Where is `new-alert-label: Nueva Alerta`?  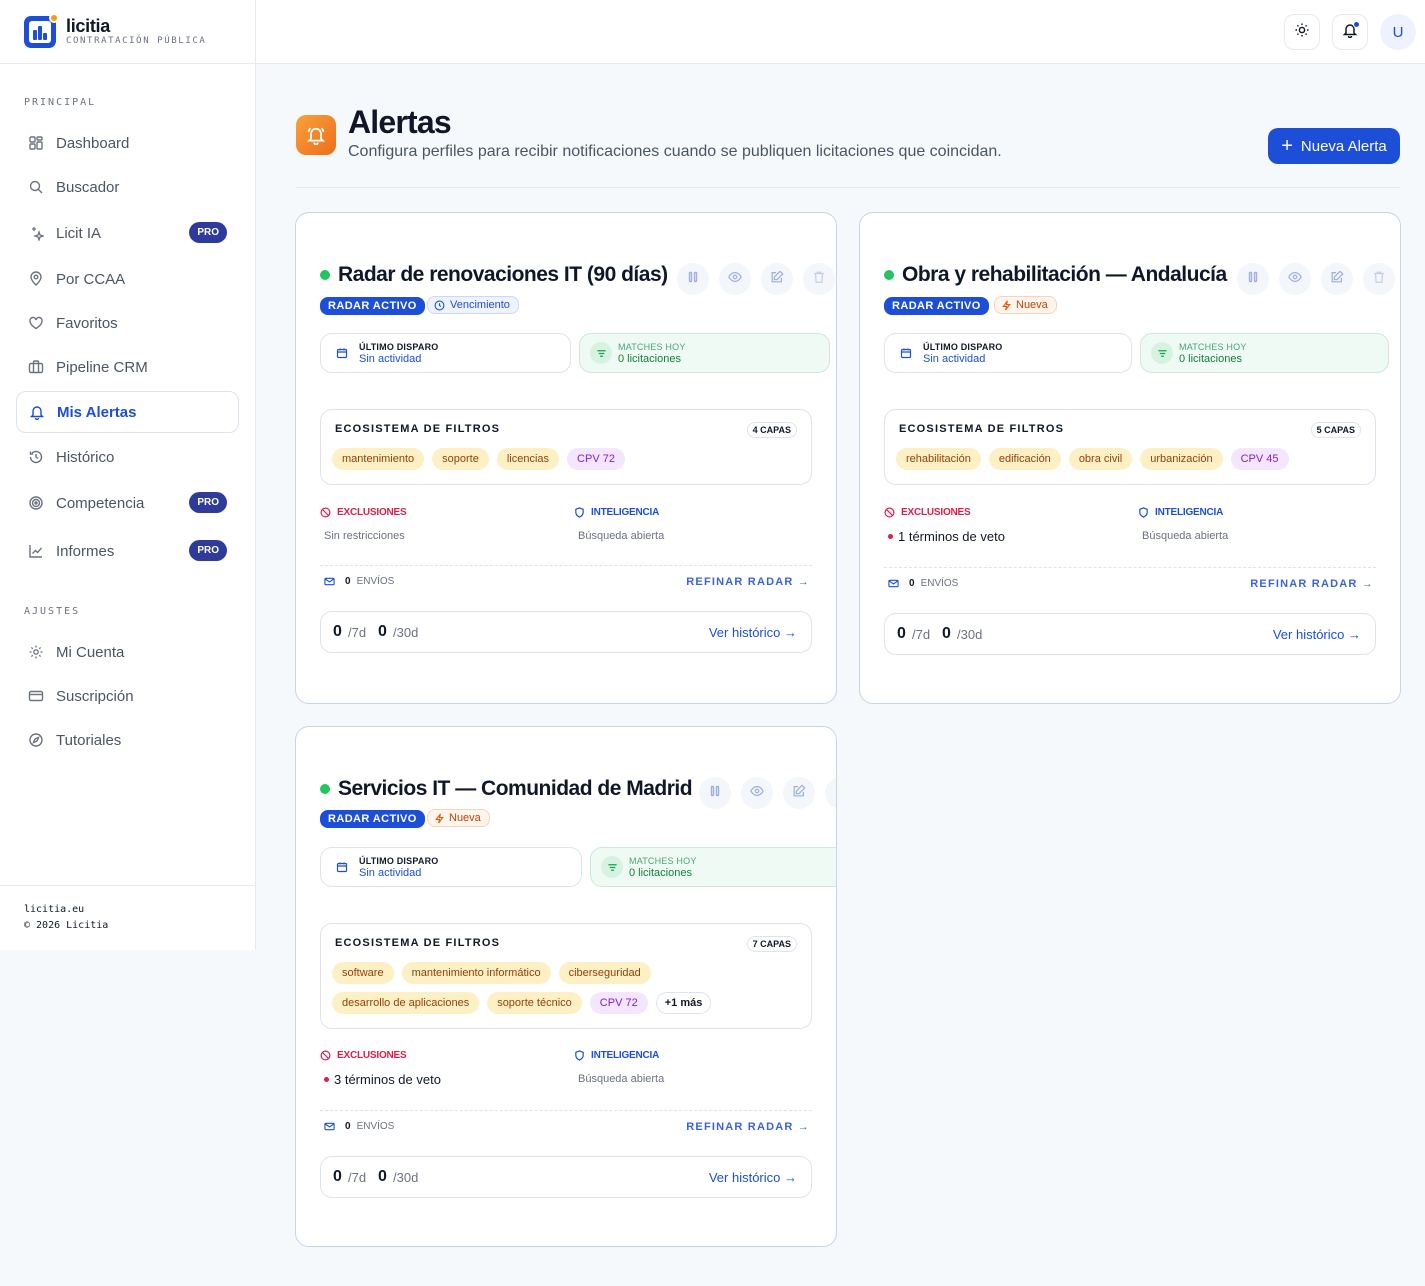
new-alert-label: Nueva Alerta is located at coordinates (1343, 146).